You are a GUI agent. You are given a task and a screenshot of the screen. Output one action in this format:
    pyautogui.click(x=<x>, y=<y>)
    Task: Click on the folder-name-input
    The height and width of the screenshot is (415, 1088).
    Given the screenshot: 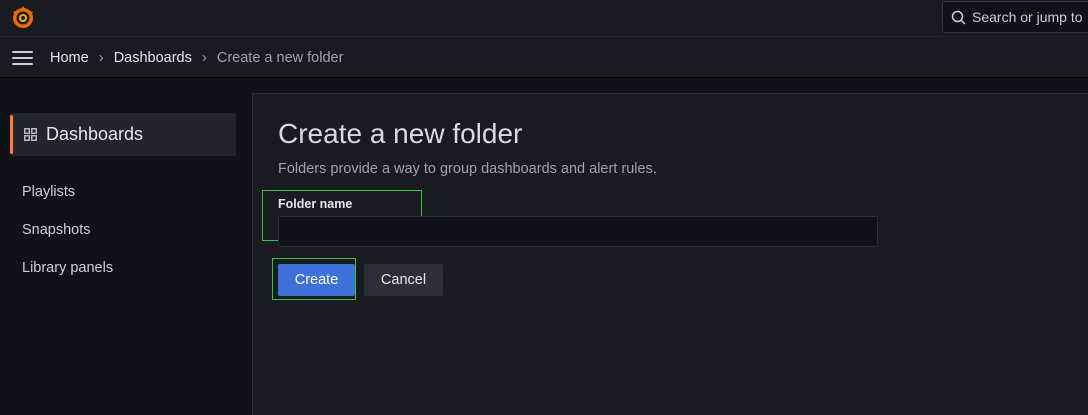 What is the action you would take?
    pyautogui.click(x=578, y=231)
    